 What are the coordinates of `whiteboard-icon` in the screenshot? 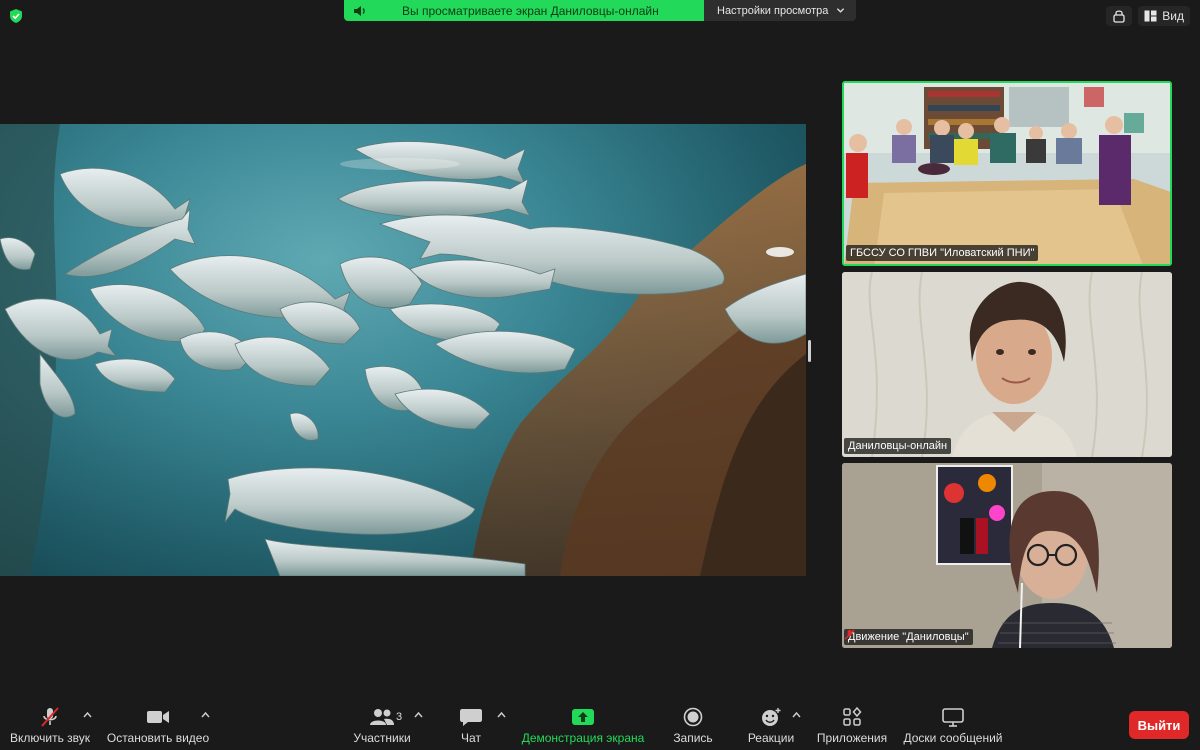 It's located at (953, 717).